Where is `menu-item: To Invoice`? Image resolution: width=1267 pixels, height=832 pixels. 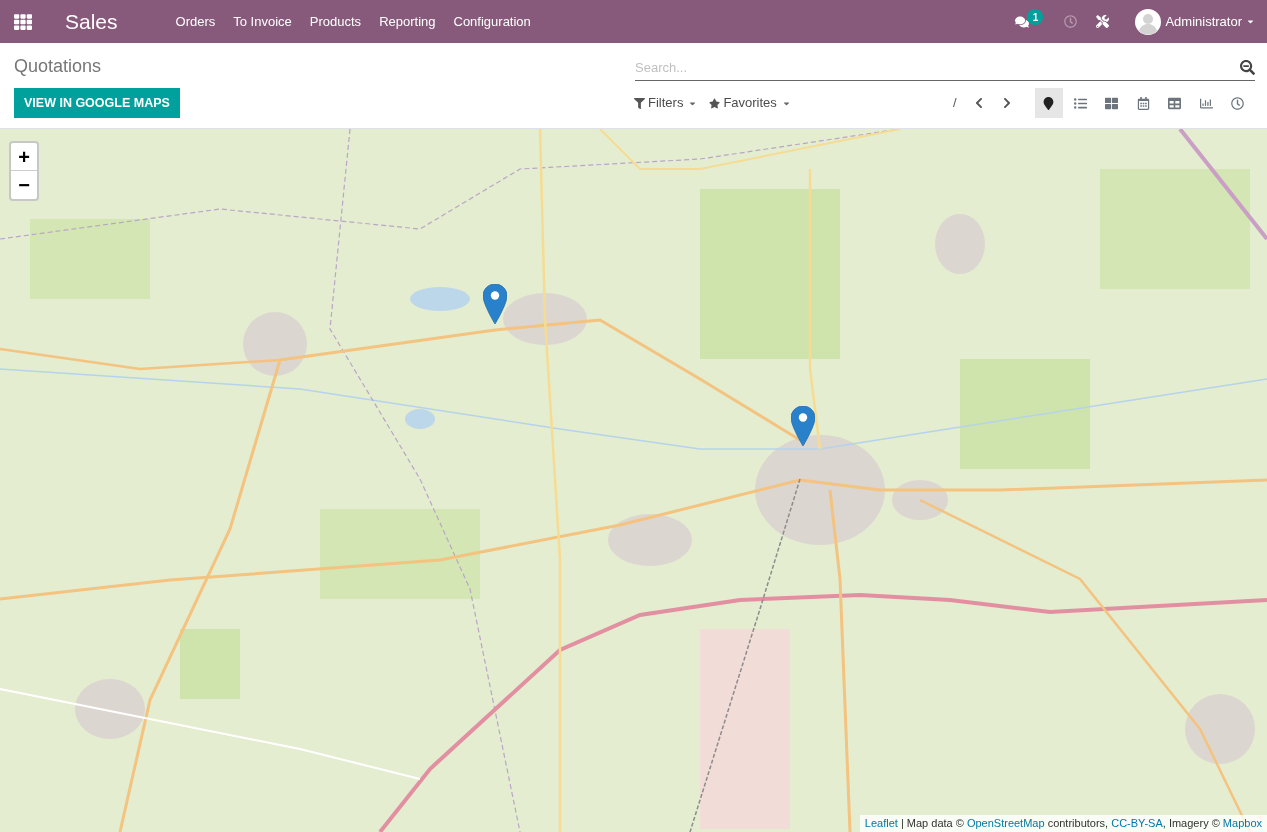
menu-item: To Invoice is located at coordinates (262, 21).